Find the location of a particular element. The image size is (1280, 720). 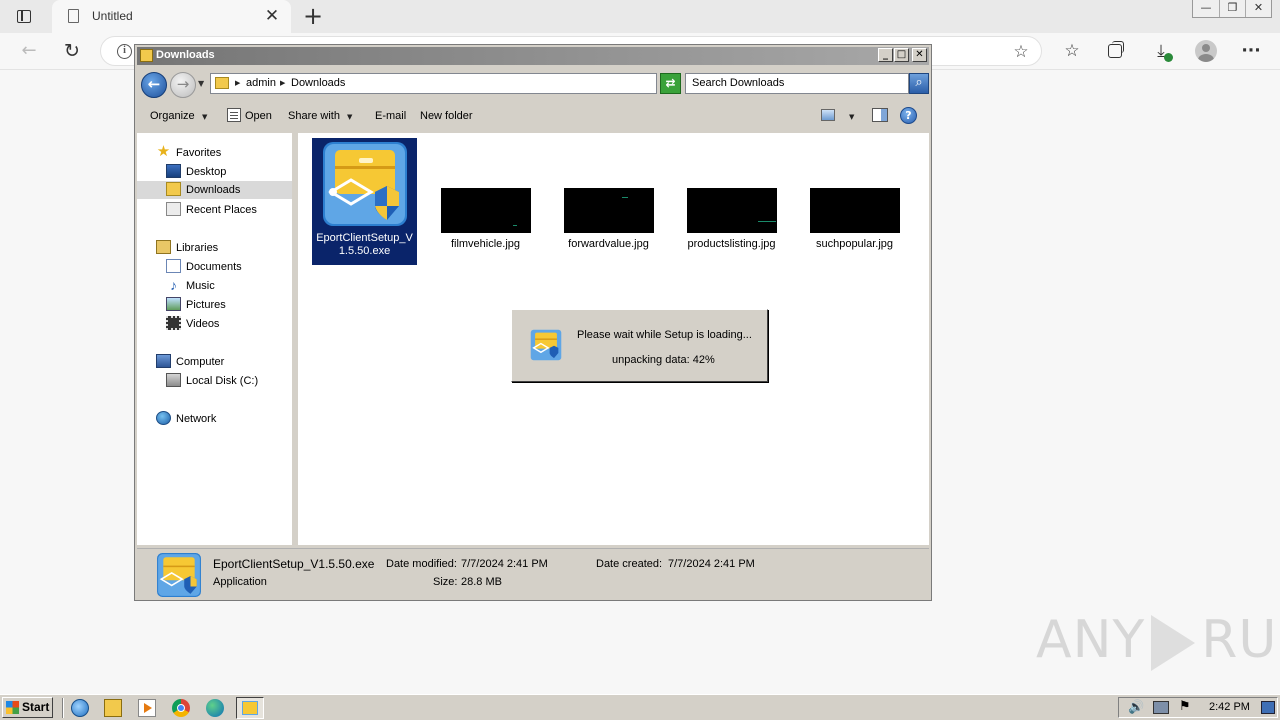

file-item: EportClientSetup_V 1.5.50.exe is located at coordinates (364, 201).